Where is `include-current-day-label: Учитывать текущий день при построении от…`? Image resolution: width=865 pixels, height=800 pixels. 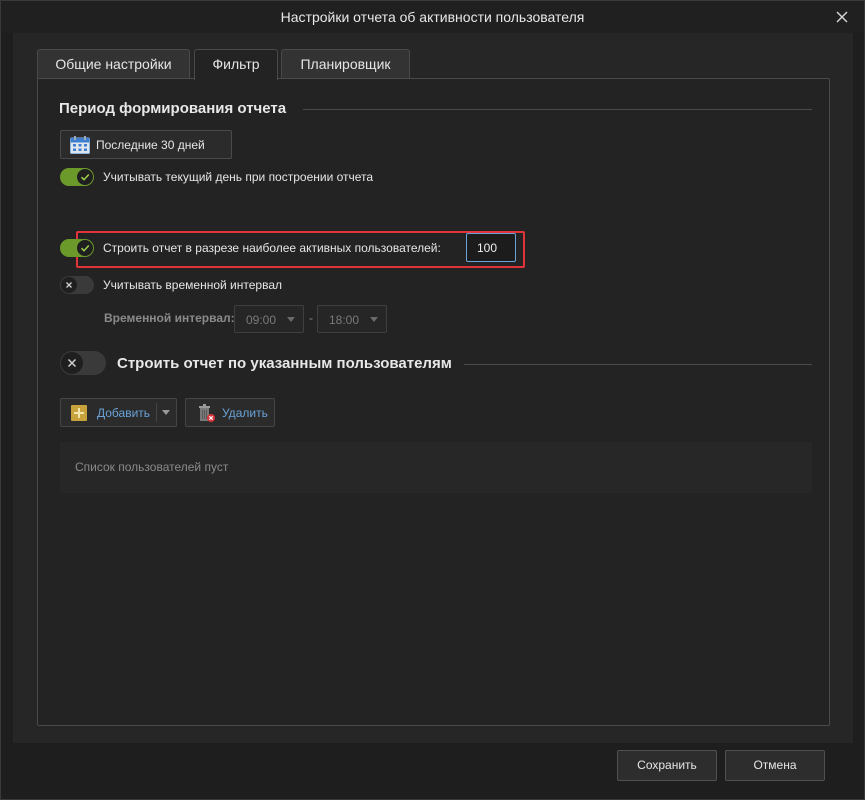
include-current-day-label: Учитывать текущий день при построении от… is located at coordinates (238, 177).